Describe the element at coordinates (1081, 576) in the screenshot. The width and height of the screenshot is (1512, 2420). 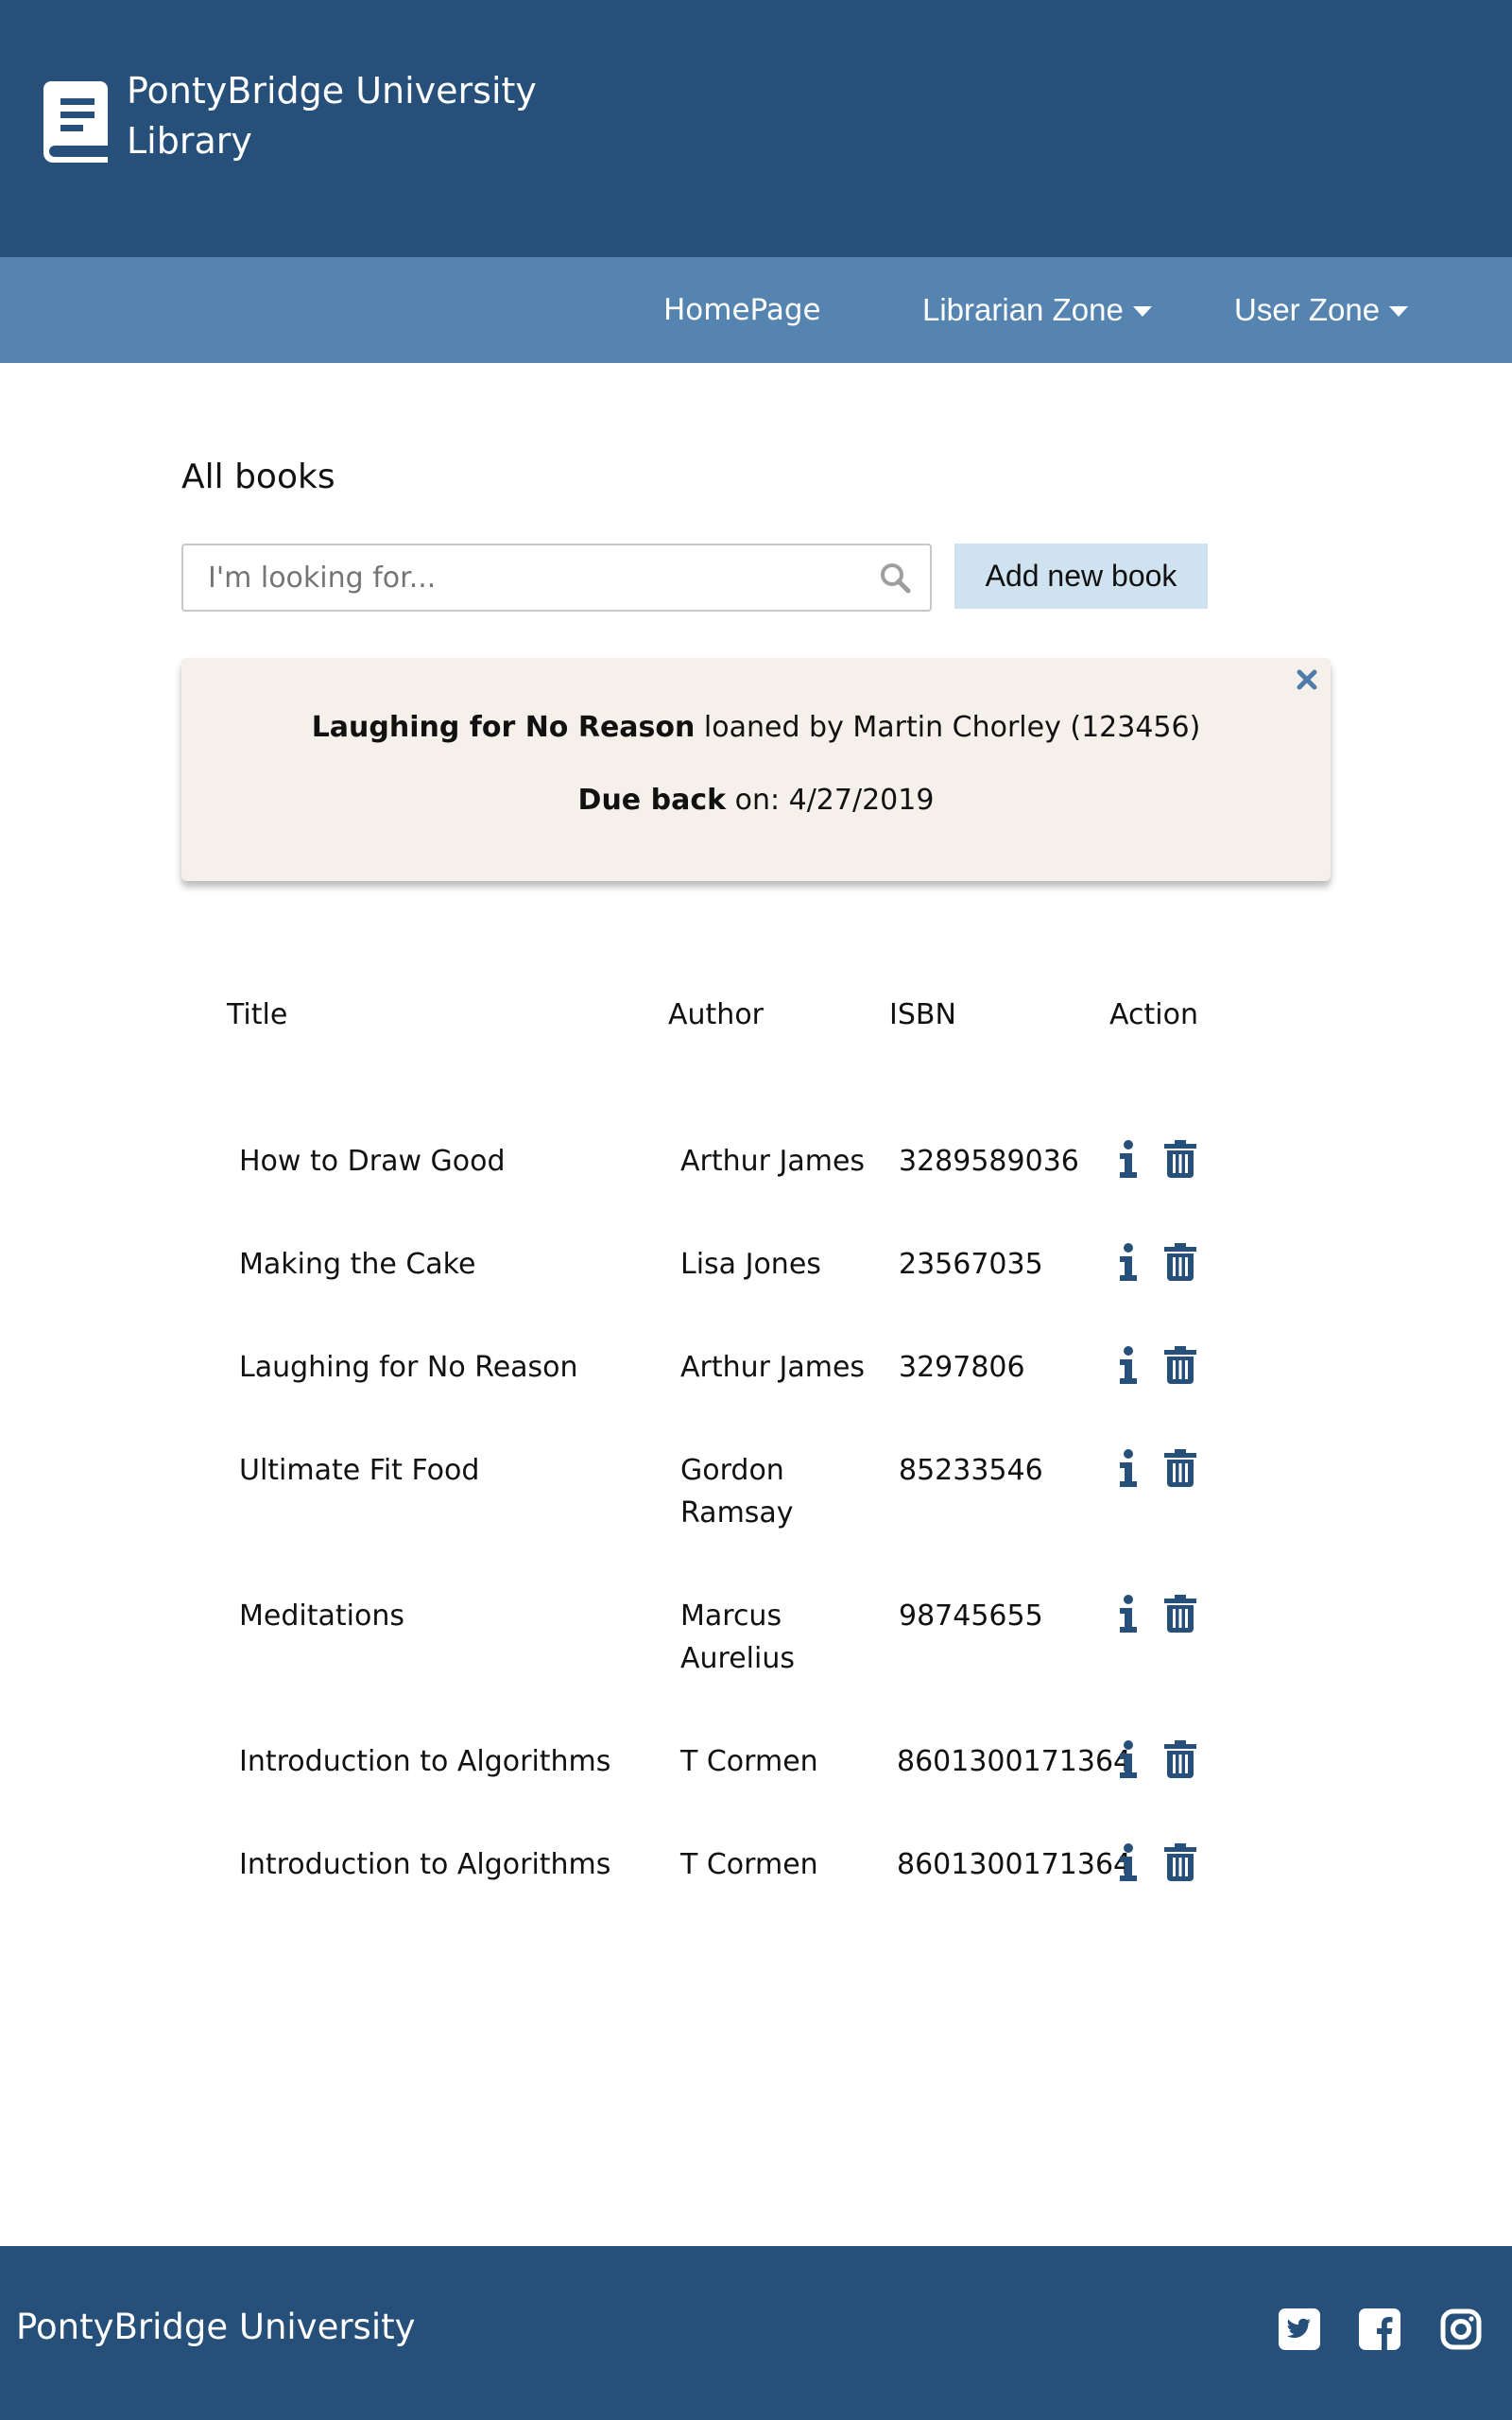
I see `add-new-book-button: Add new book` at that location.